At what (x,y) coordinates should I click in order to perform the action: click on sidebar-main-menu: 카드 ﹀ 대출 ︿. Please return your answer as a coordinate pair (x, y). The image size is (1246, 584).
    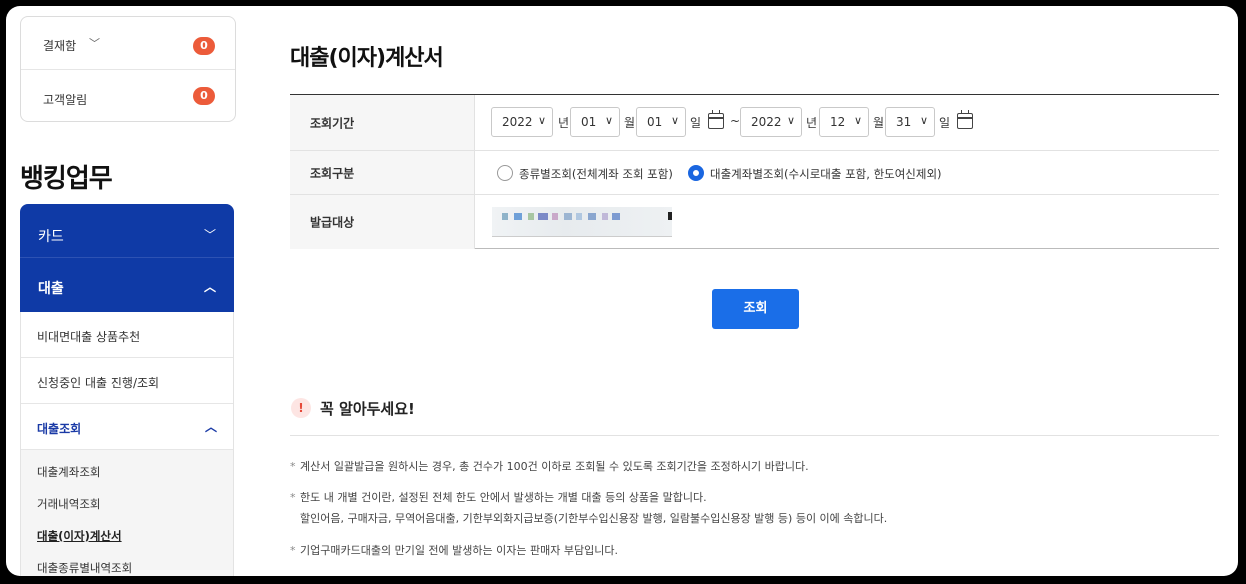
    Looking at the image, I should click on (127, 258).